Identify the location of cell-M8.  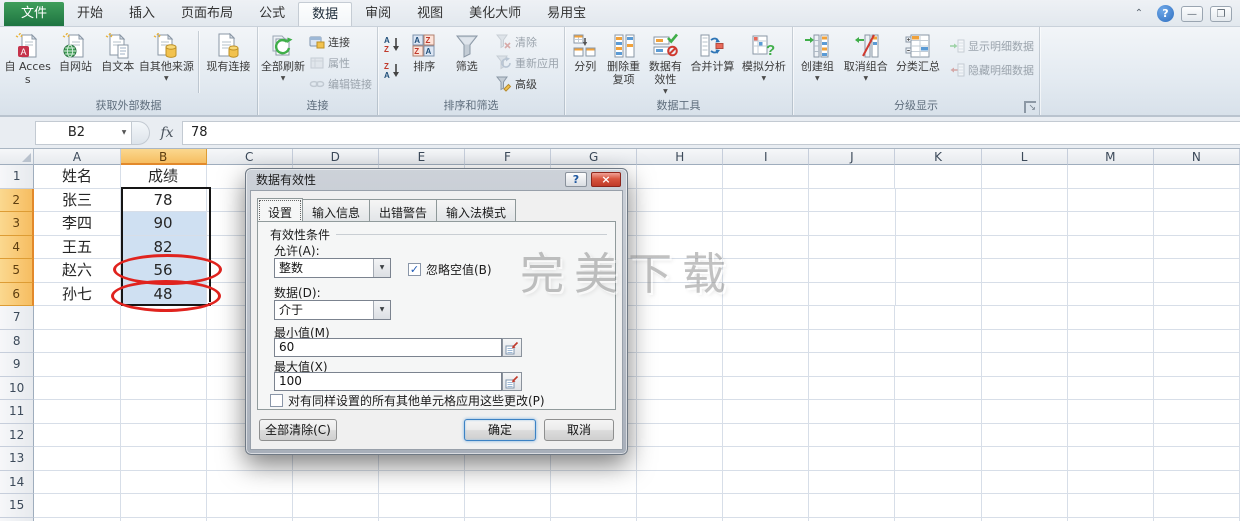
(1110, 341).